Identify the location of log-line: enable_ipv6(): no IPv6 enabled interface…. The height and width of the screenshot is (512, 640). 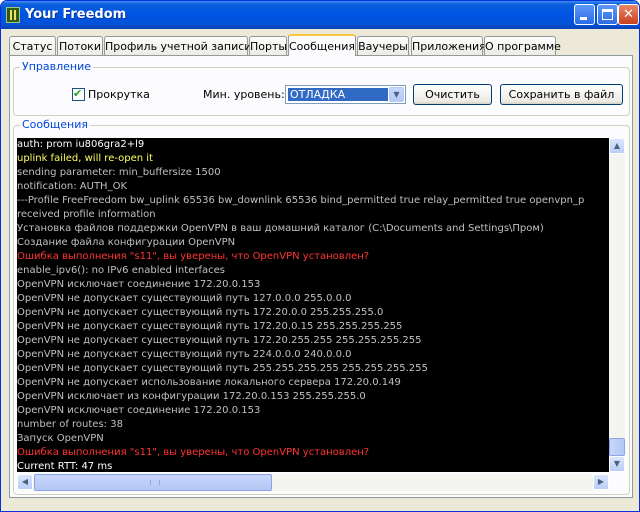
(121, 270).